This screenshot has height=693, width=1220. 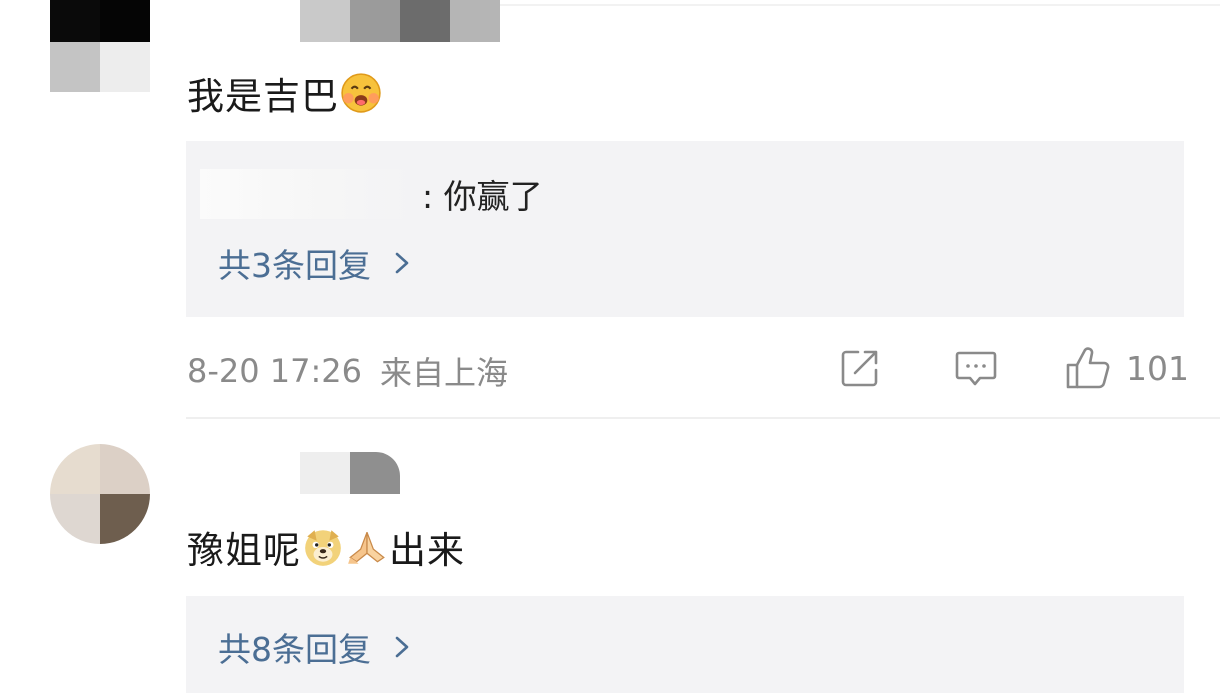 What do you see at coordinates (482, 196) in the screenshot?
I see `reply-preview-text: : 你赢了` at bounding box center [482, 196].